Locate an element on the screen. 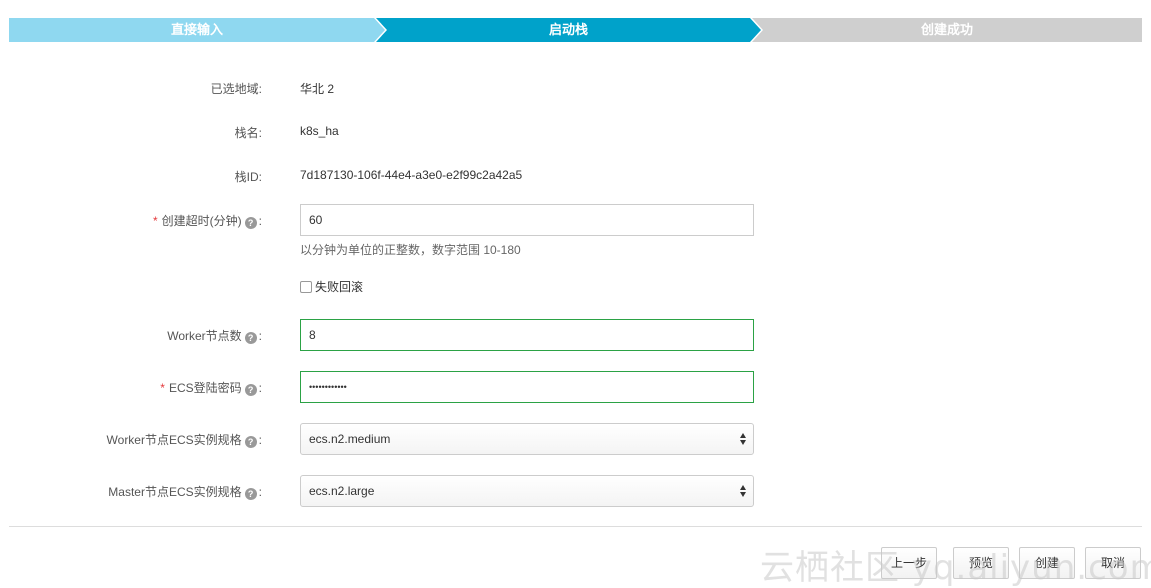 This screenshot has height=588, width=1151. cancel-button: 取消 is located at coordinates (1113, 563).